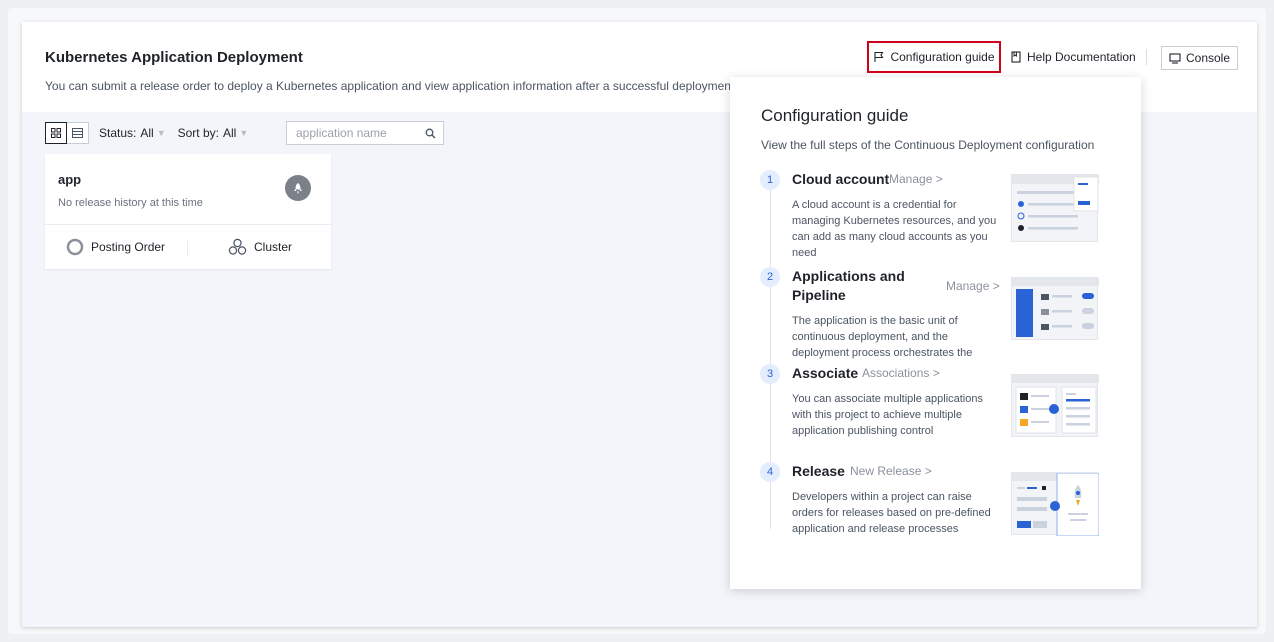 The height and width of the screenshot is (642, 1274). Describe the element at coordinates (848, 276) in the screenshot. I see `step-title-line1: Applications and` at that location.